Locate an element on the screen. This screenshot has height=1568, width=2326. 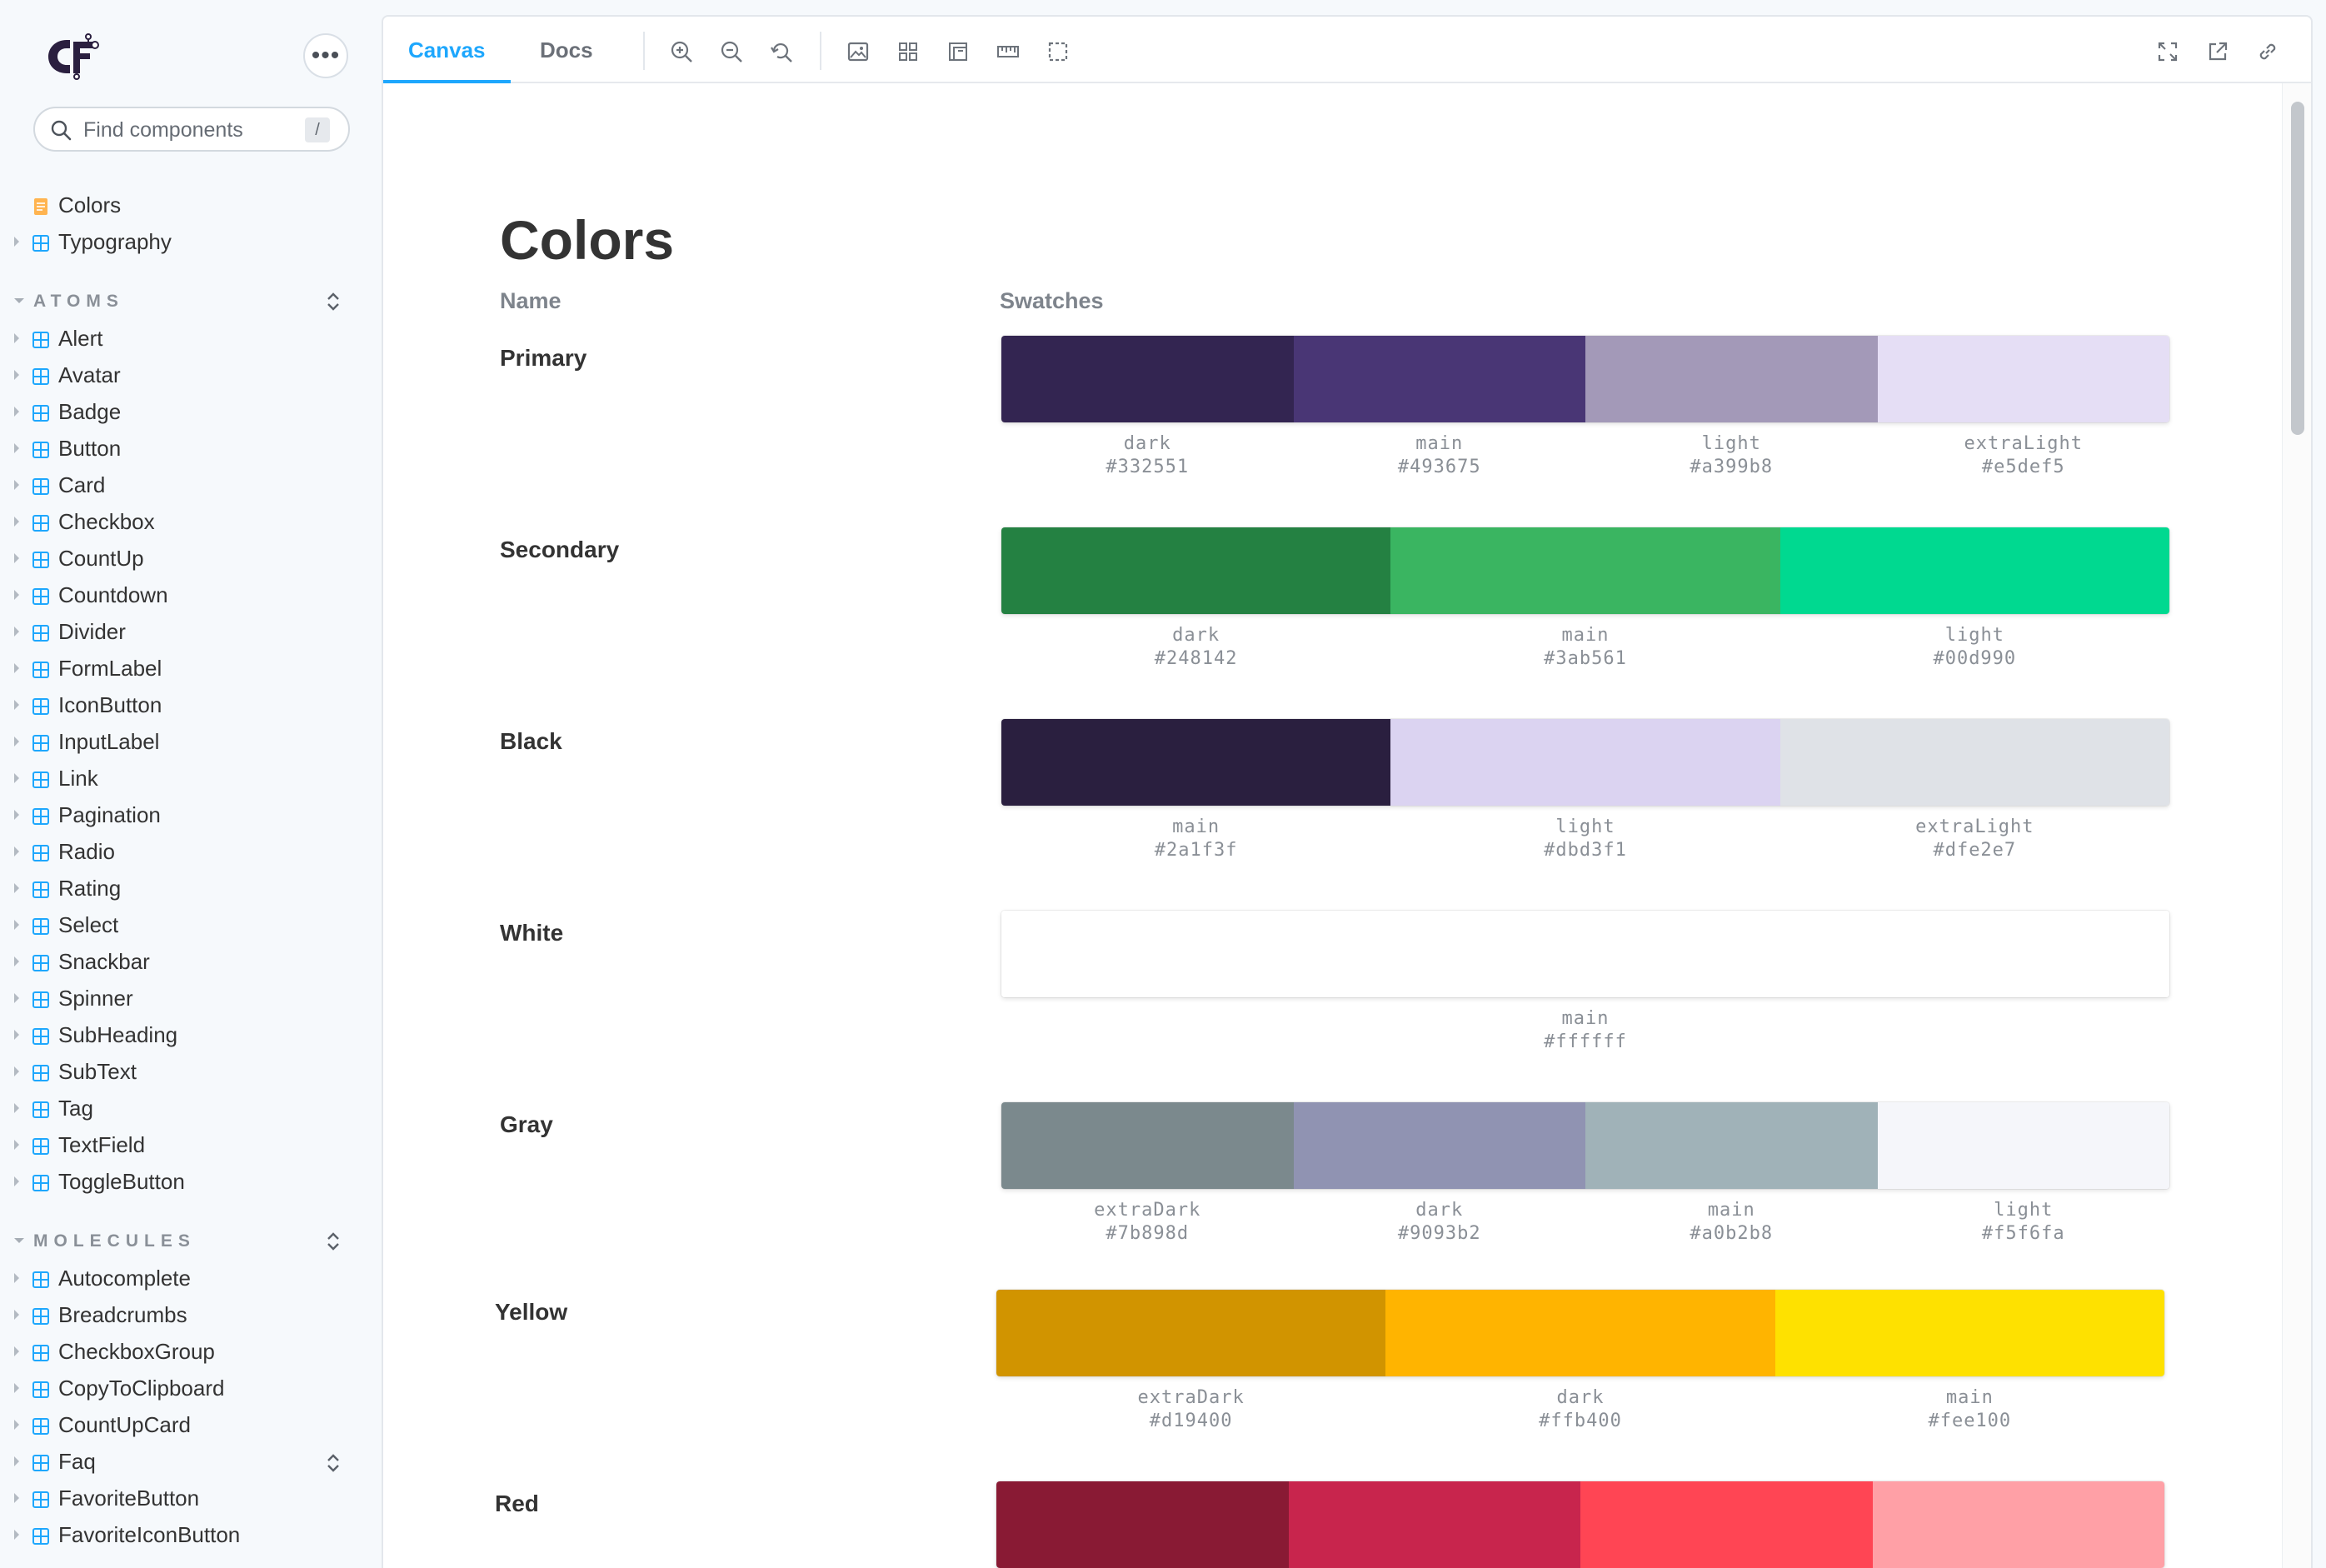
sidebar-item-checkbox: Checkbox is located at coordinates (191, 521).